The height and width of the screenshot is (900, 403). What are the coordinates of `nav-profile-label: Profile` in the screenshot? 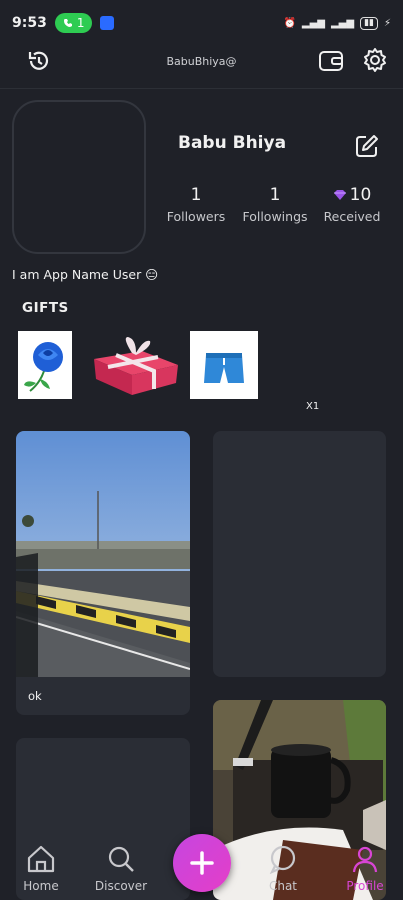 It's located at (365, 886).